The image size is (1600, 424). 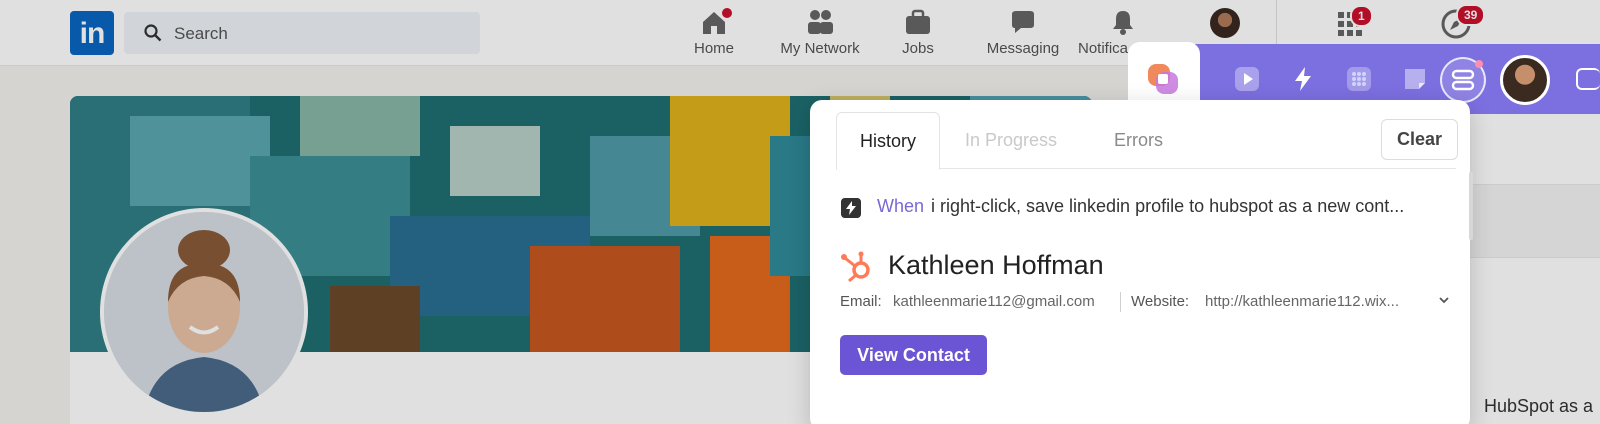 I want to click on nav-my-network-label: My Network, so click(x=820, y=48).